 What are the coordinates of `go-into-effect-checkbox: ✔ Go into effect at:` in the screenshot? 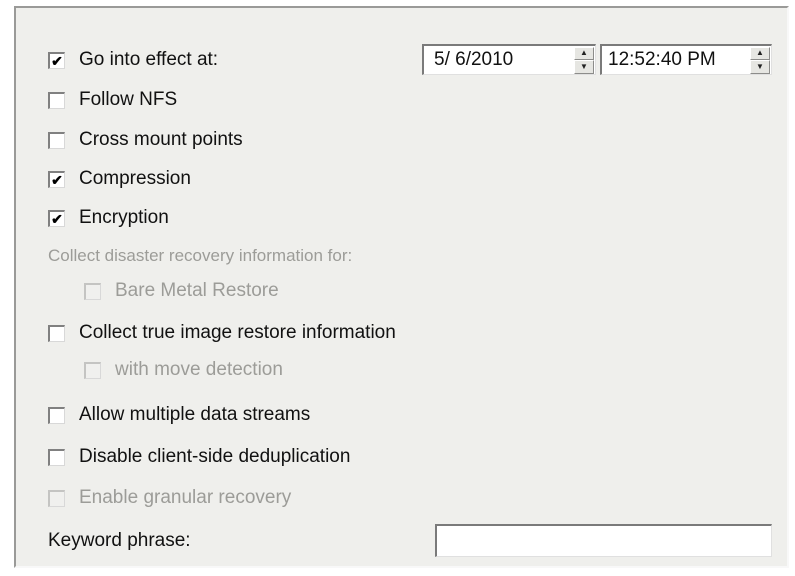 It's located at (133, 60).